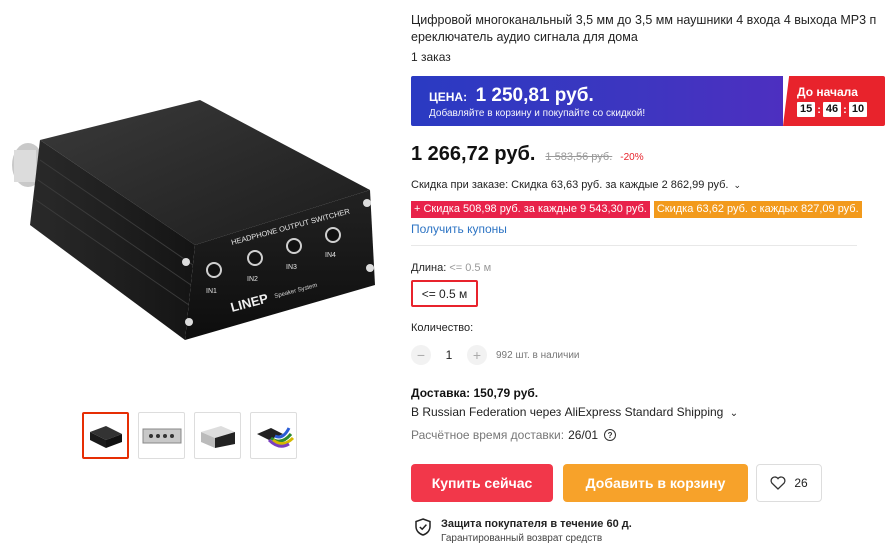 The image size is (890, 550). I want to click on buy-now-button: Купить сейчас, so click(482, 483).